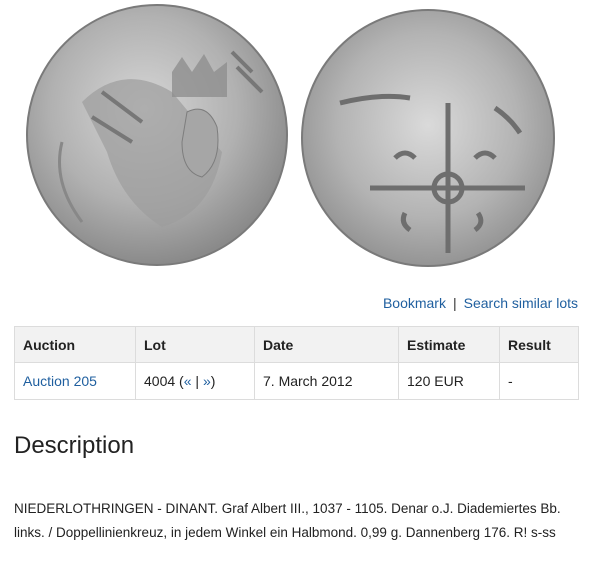  Describe the element at coordinates (326, 344) in the screenshot. I see `header-date: Date` at that location.